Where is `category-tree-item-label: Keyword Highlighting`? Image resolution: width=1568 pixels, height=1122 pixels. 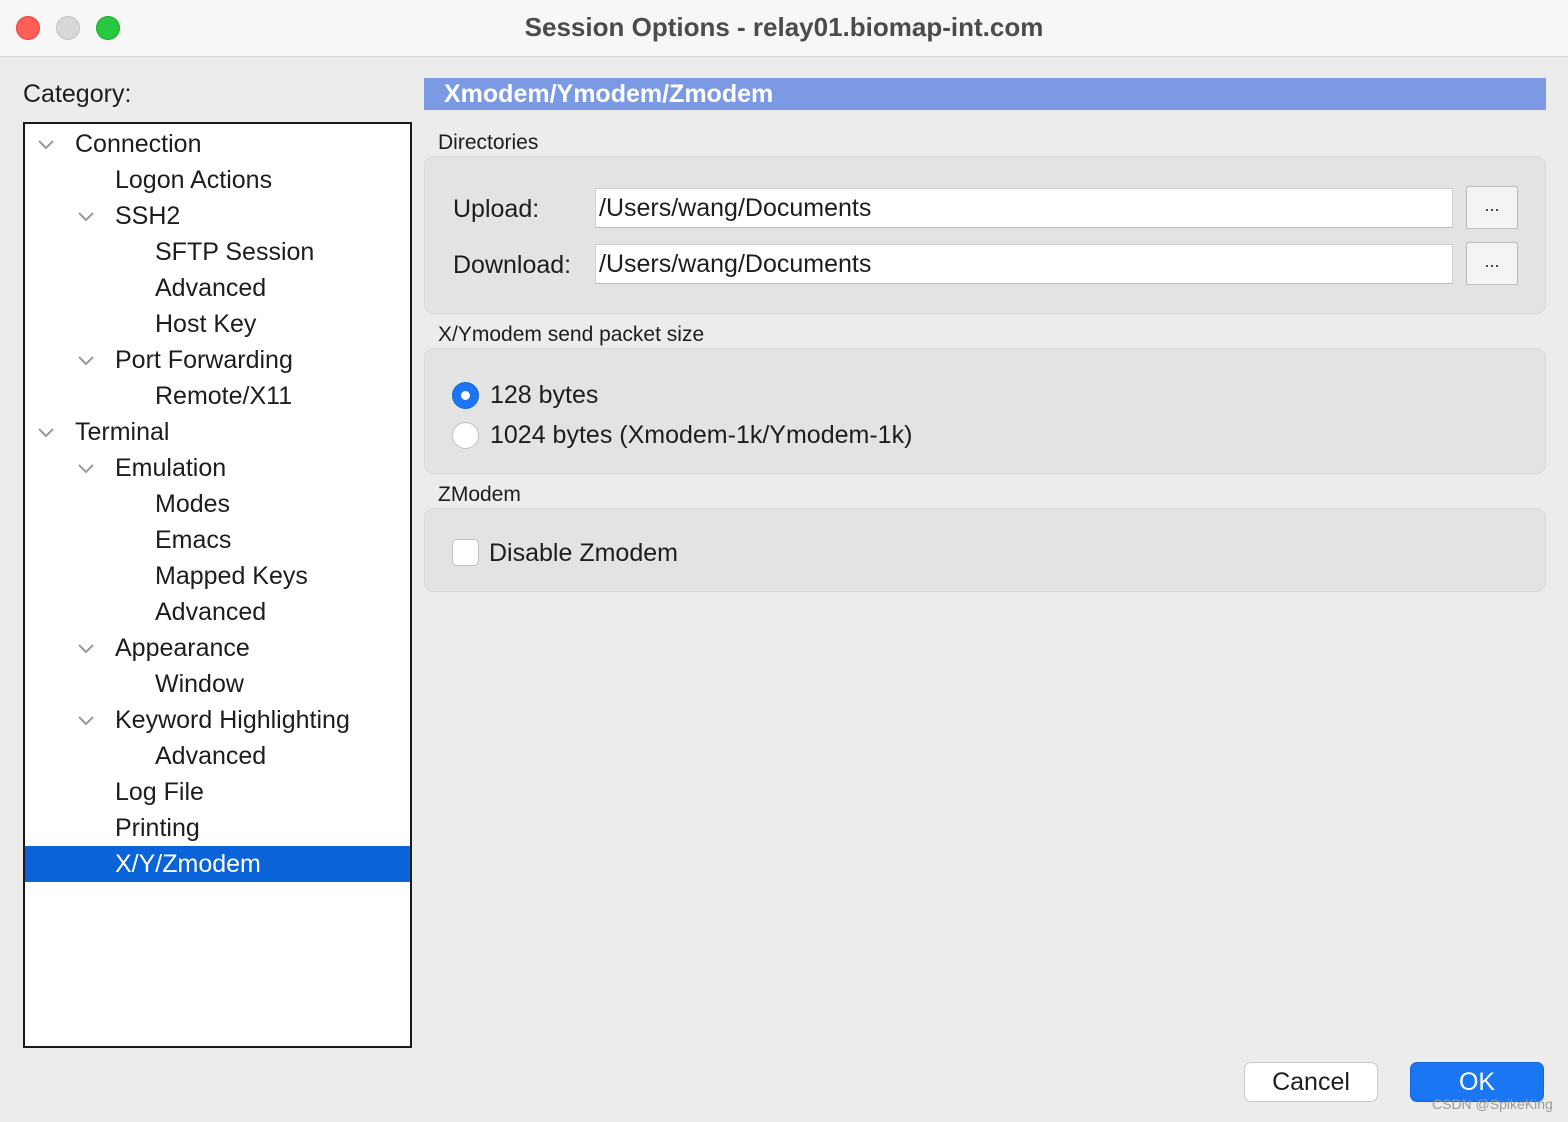 category-tree-item-label: Keyword Highlighting is located at coordinates (232, 720).